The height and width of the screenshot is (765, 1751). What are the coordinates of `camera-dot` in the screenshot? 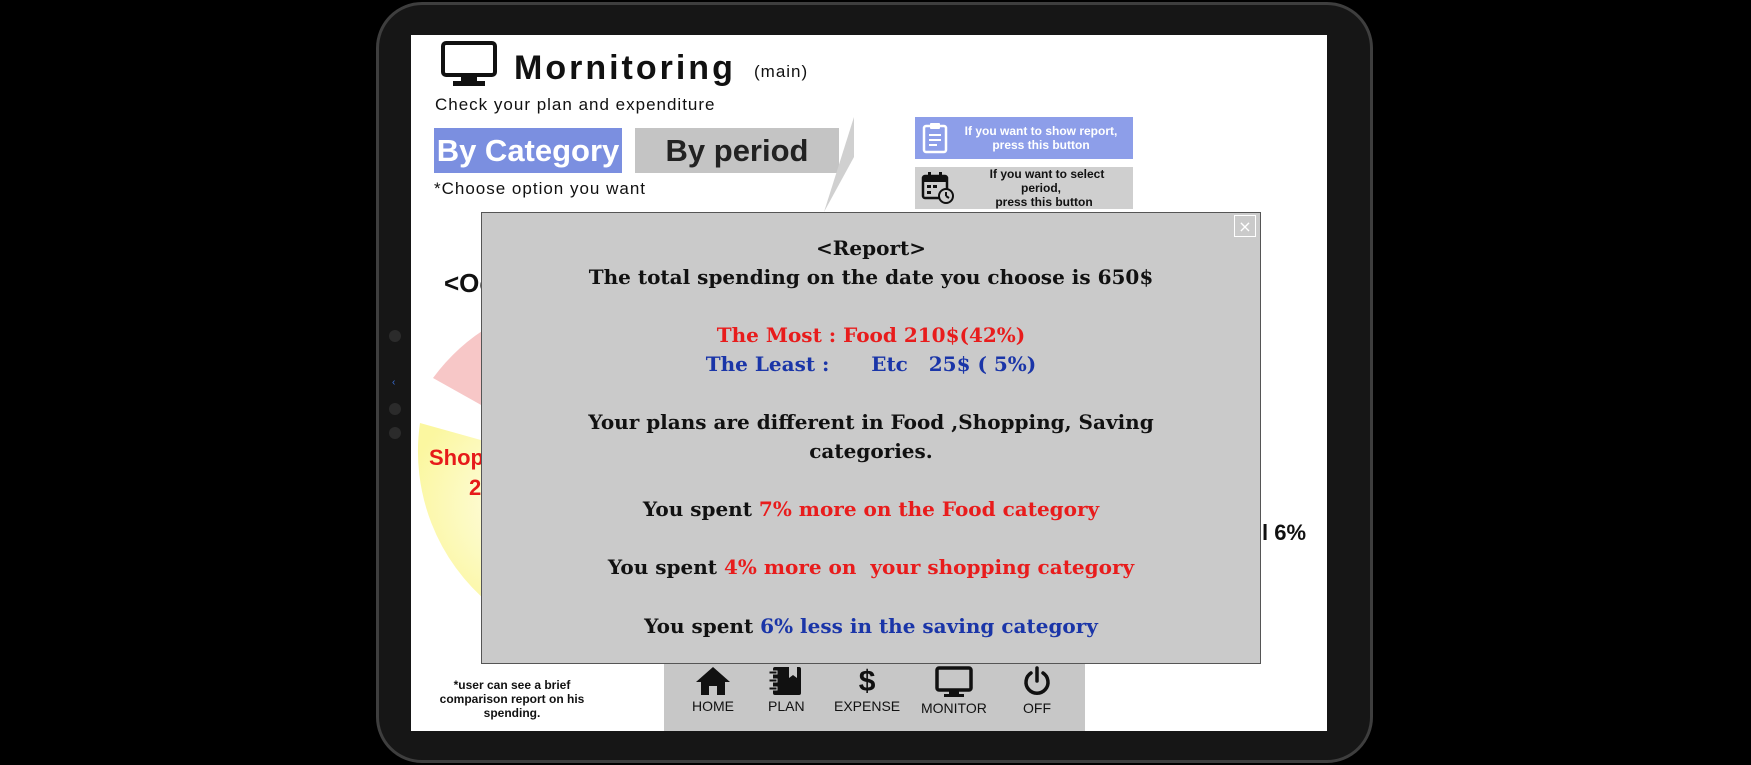 It's located at (395, 336).